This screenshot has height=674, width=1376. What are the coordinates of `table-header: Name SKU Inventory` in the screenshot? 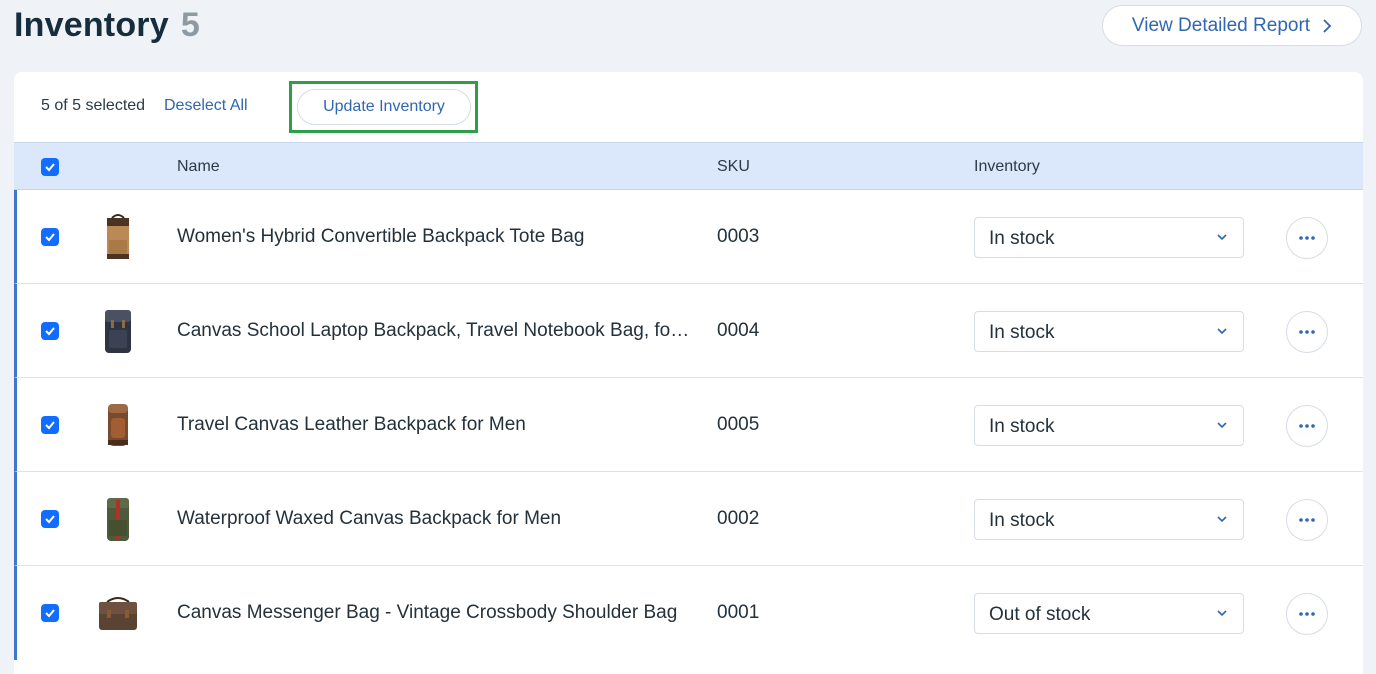 It's located at (688, 166).